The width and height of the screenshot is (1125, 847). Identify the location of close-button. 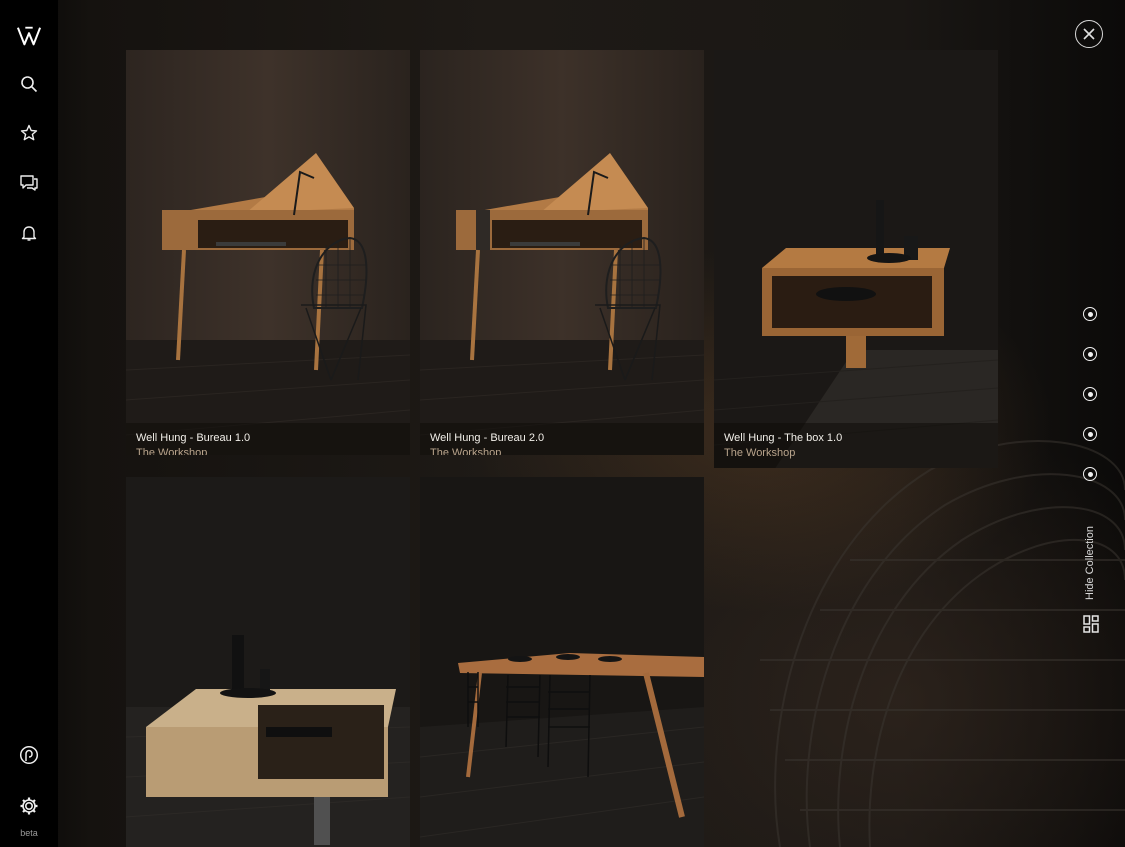
(1089, 34).